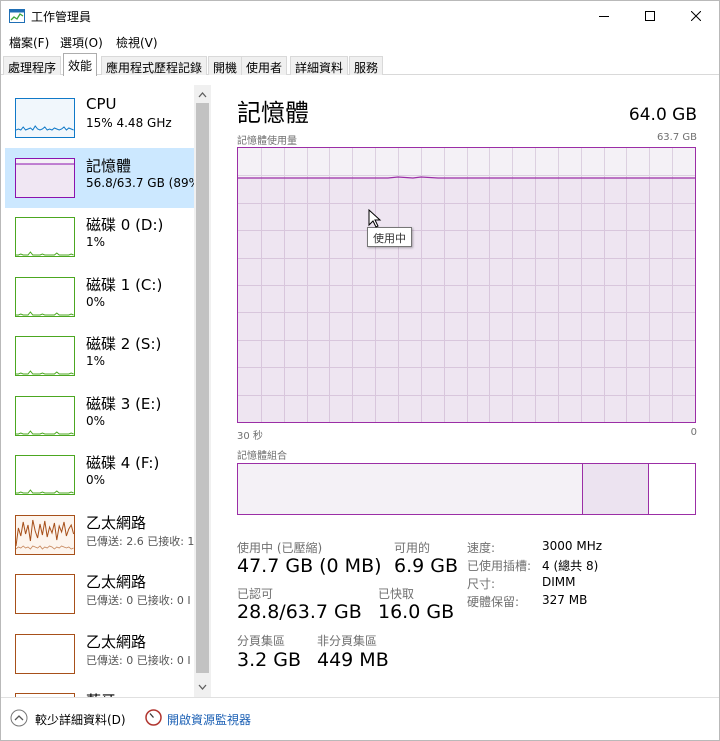 The image size is (720, 741). I want to click on menu-file: 檔案(F), so click(29, 42).